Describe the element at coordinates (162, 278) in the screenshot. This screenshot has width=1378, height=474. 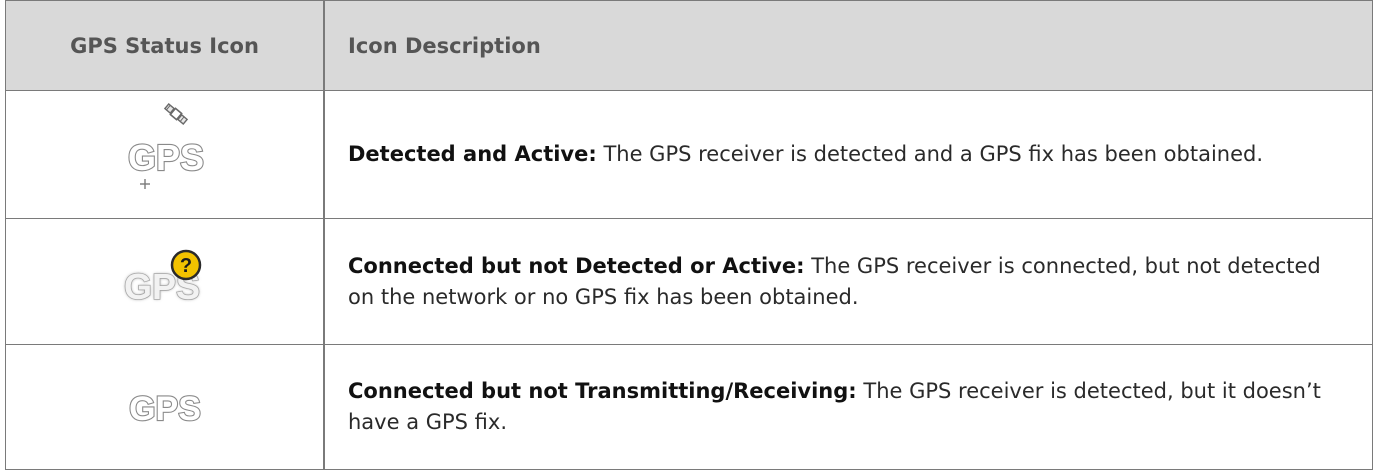
I see `gps-connected-not-detected-icon: GPS GPS ?` at that location.